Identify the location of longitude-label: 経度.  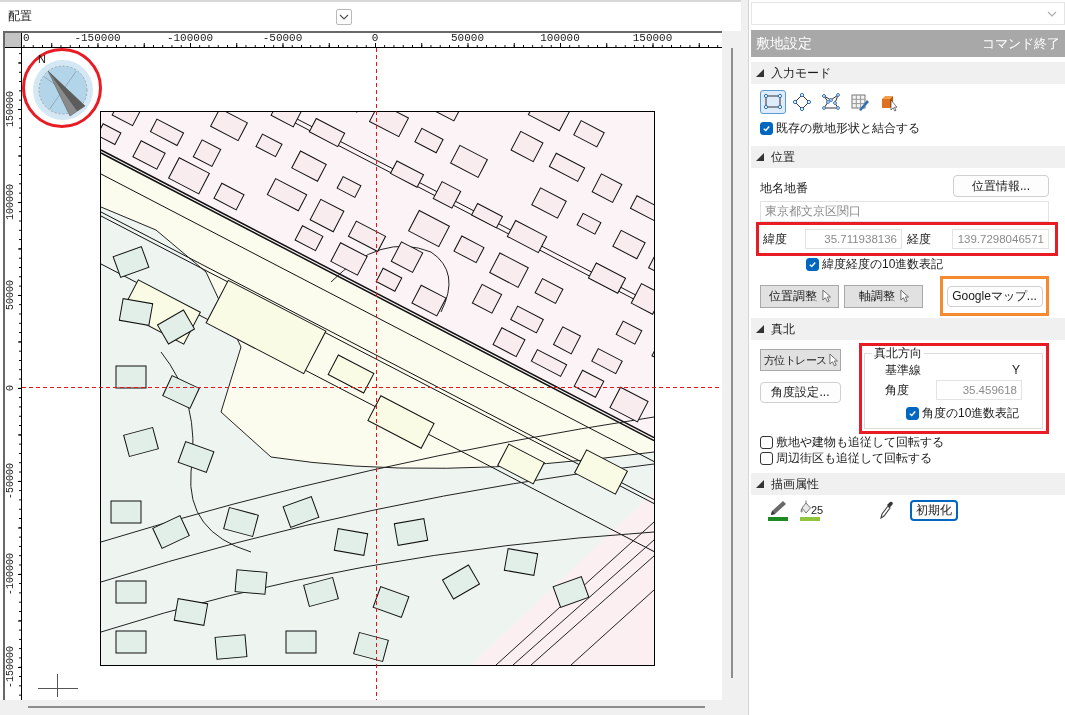
(919, 239).